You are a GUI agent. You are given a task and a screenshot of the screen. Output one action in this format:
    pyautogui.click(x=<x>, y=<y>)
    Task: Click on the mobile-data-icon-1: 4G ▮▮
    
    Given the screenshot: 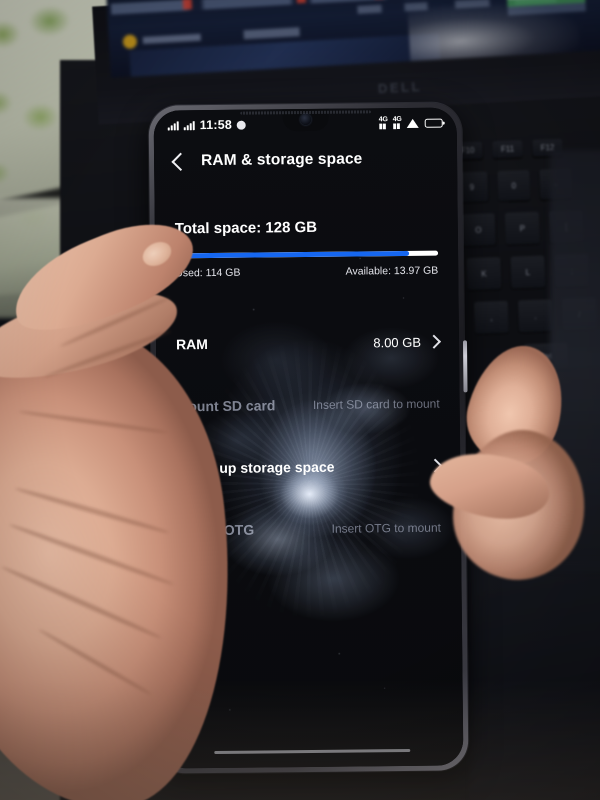 What is the action you would take?
    pyautogui.click(x=383, y=123)
    